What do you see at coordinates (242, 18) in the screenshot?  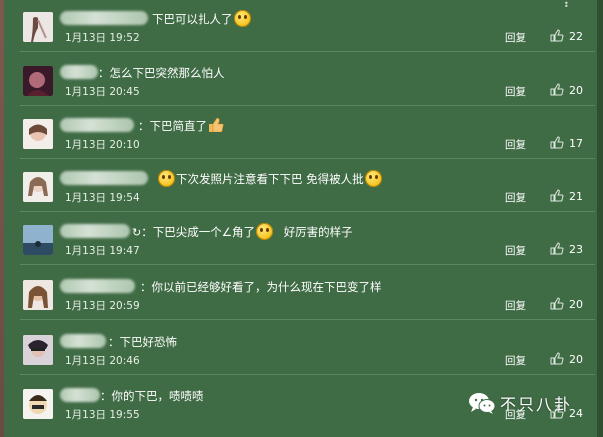 I see `laughing-emoji-icon` at bounding box center [242, 18].